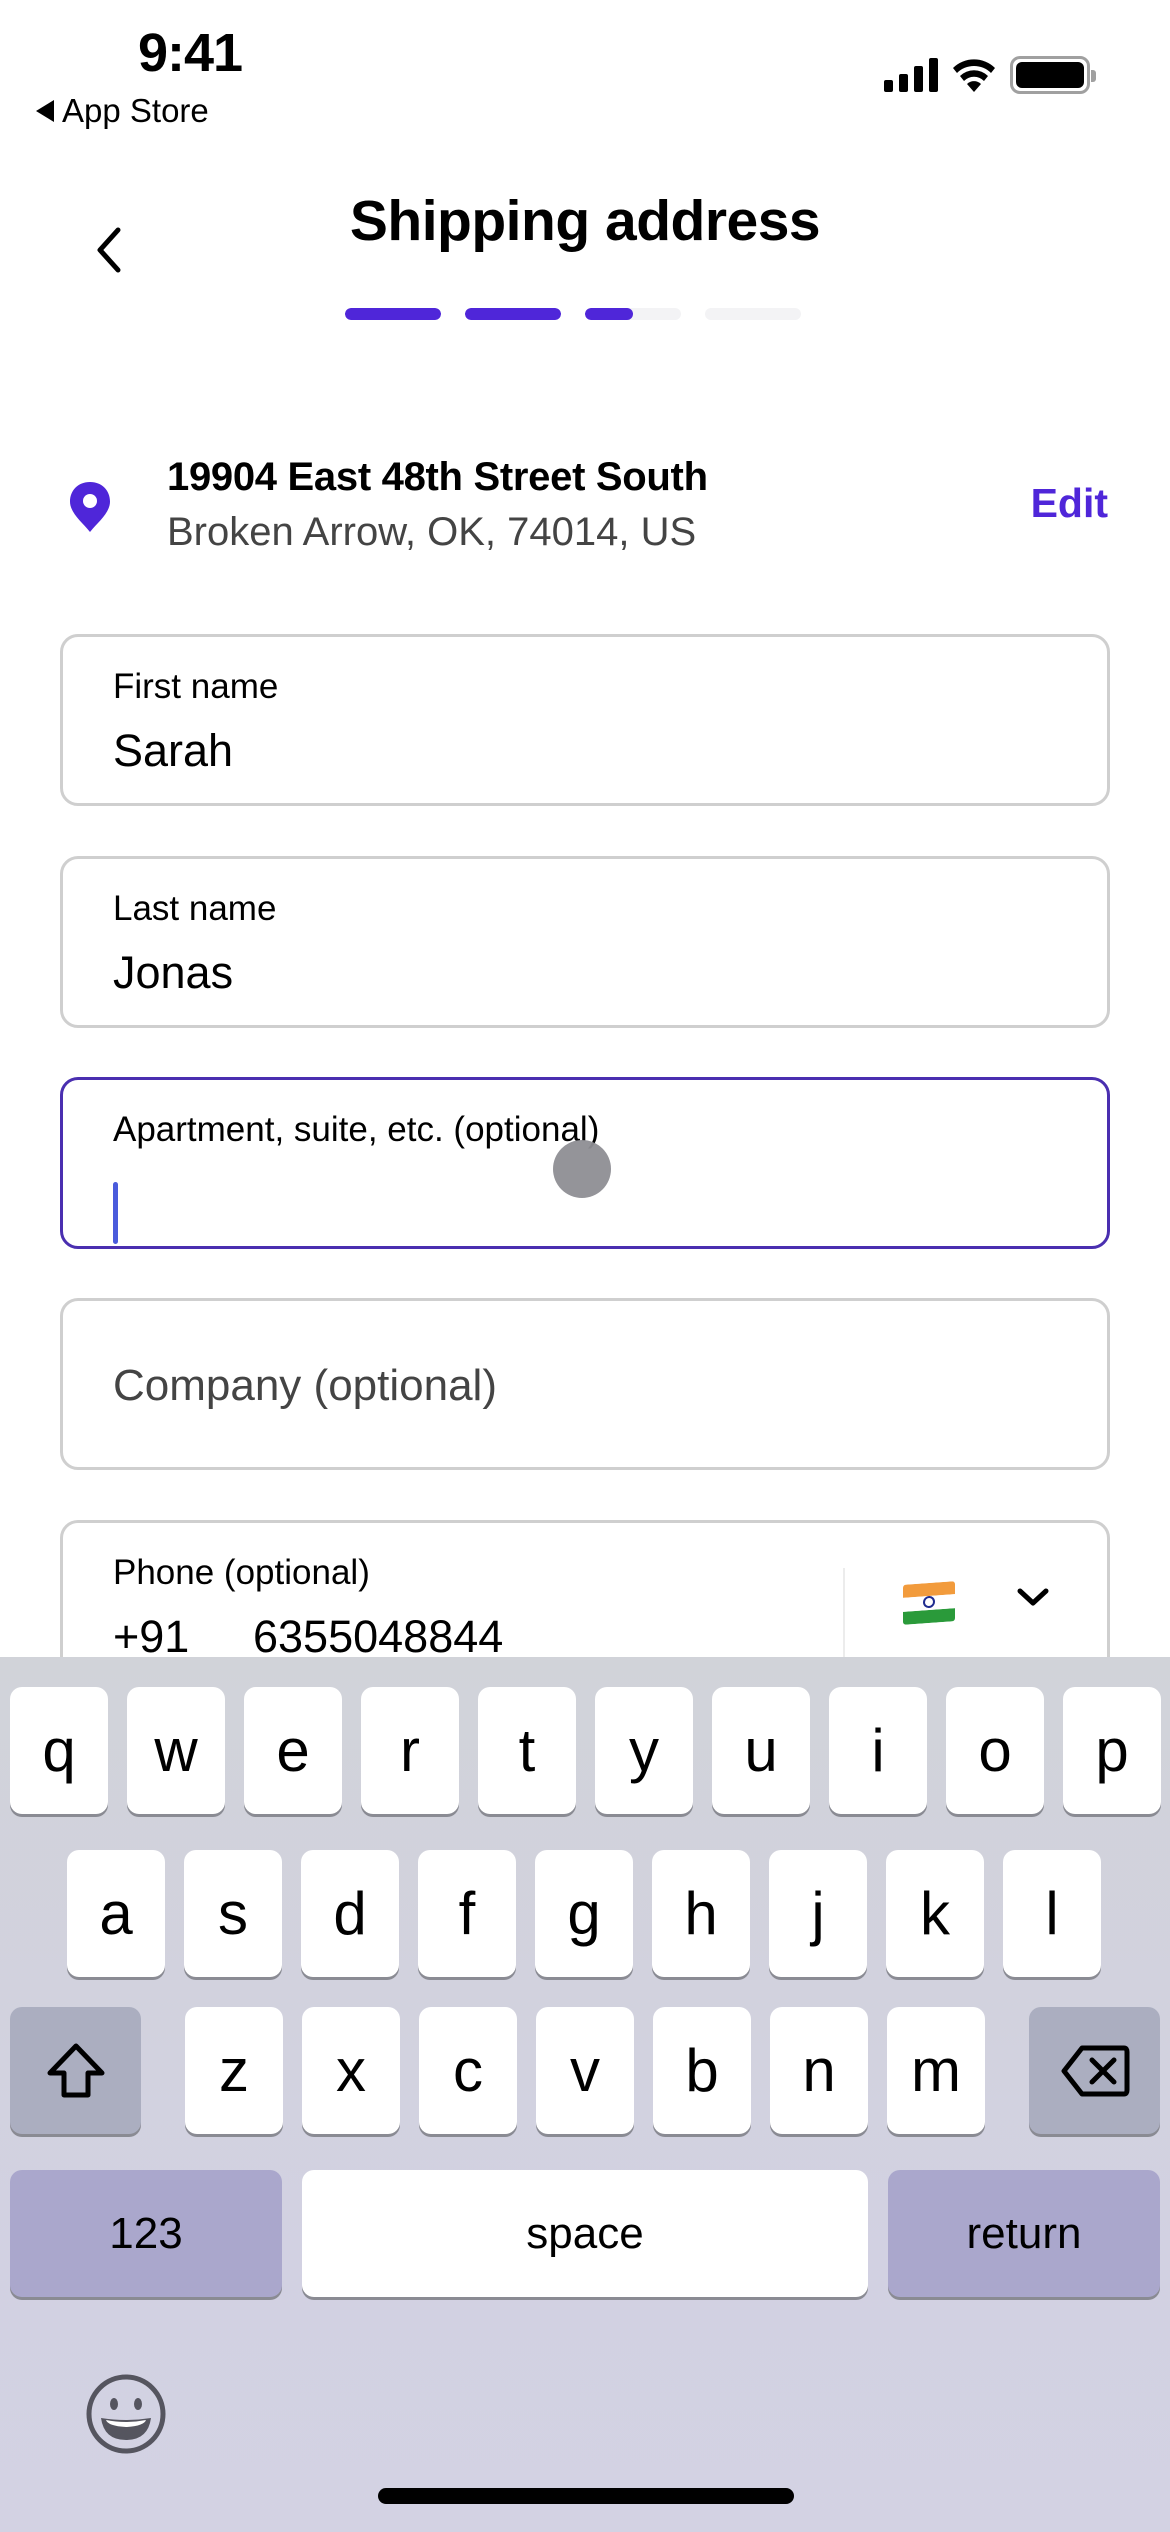  What do you see at coordinates (378, 1636) in the screenshot?
I see `phone-number-value: 6355048844` at bounding box center [378, 1636].